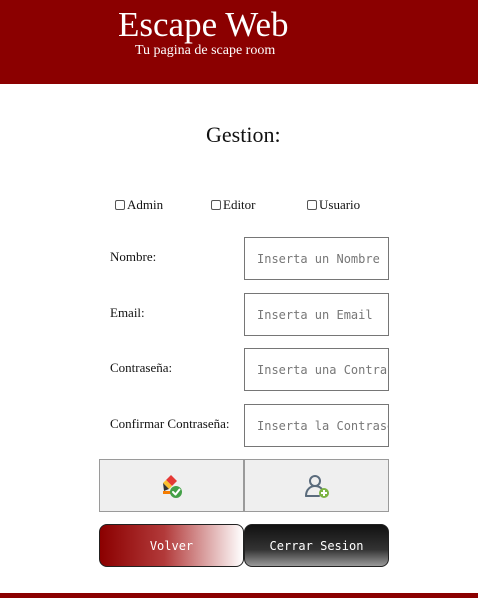 The image size is (478, 598). Describe the element at coordinates (145, 204) in the screenshot. I see `admin-label: Admin` at that location.